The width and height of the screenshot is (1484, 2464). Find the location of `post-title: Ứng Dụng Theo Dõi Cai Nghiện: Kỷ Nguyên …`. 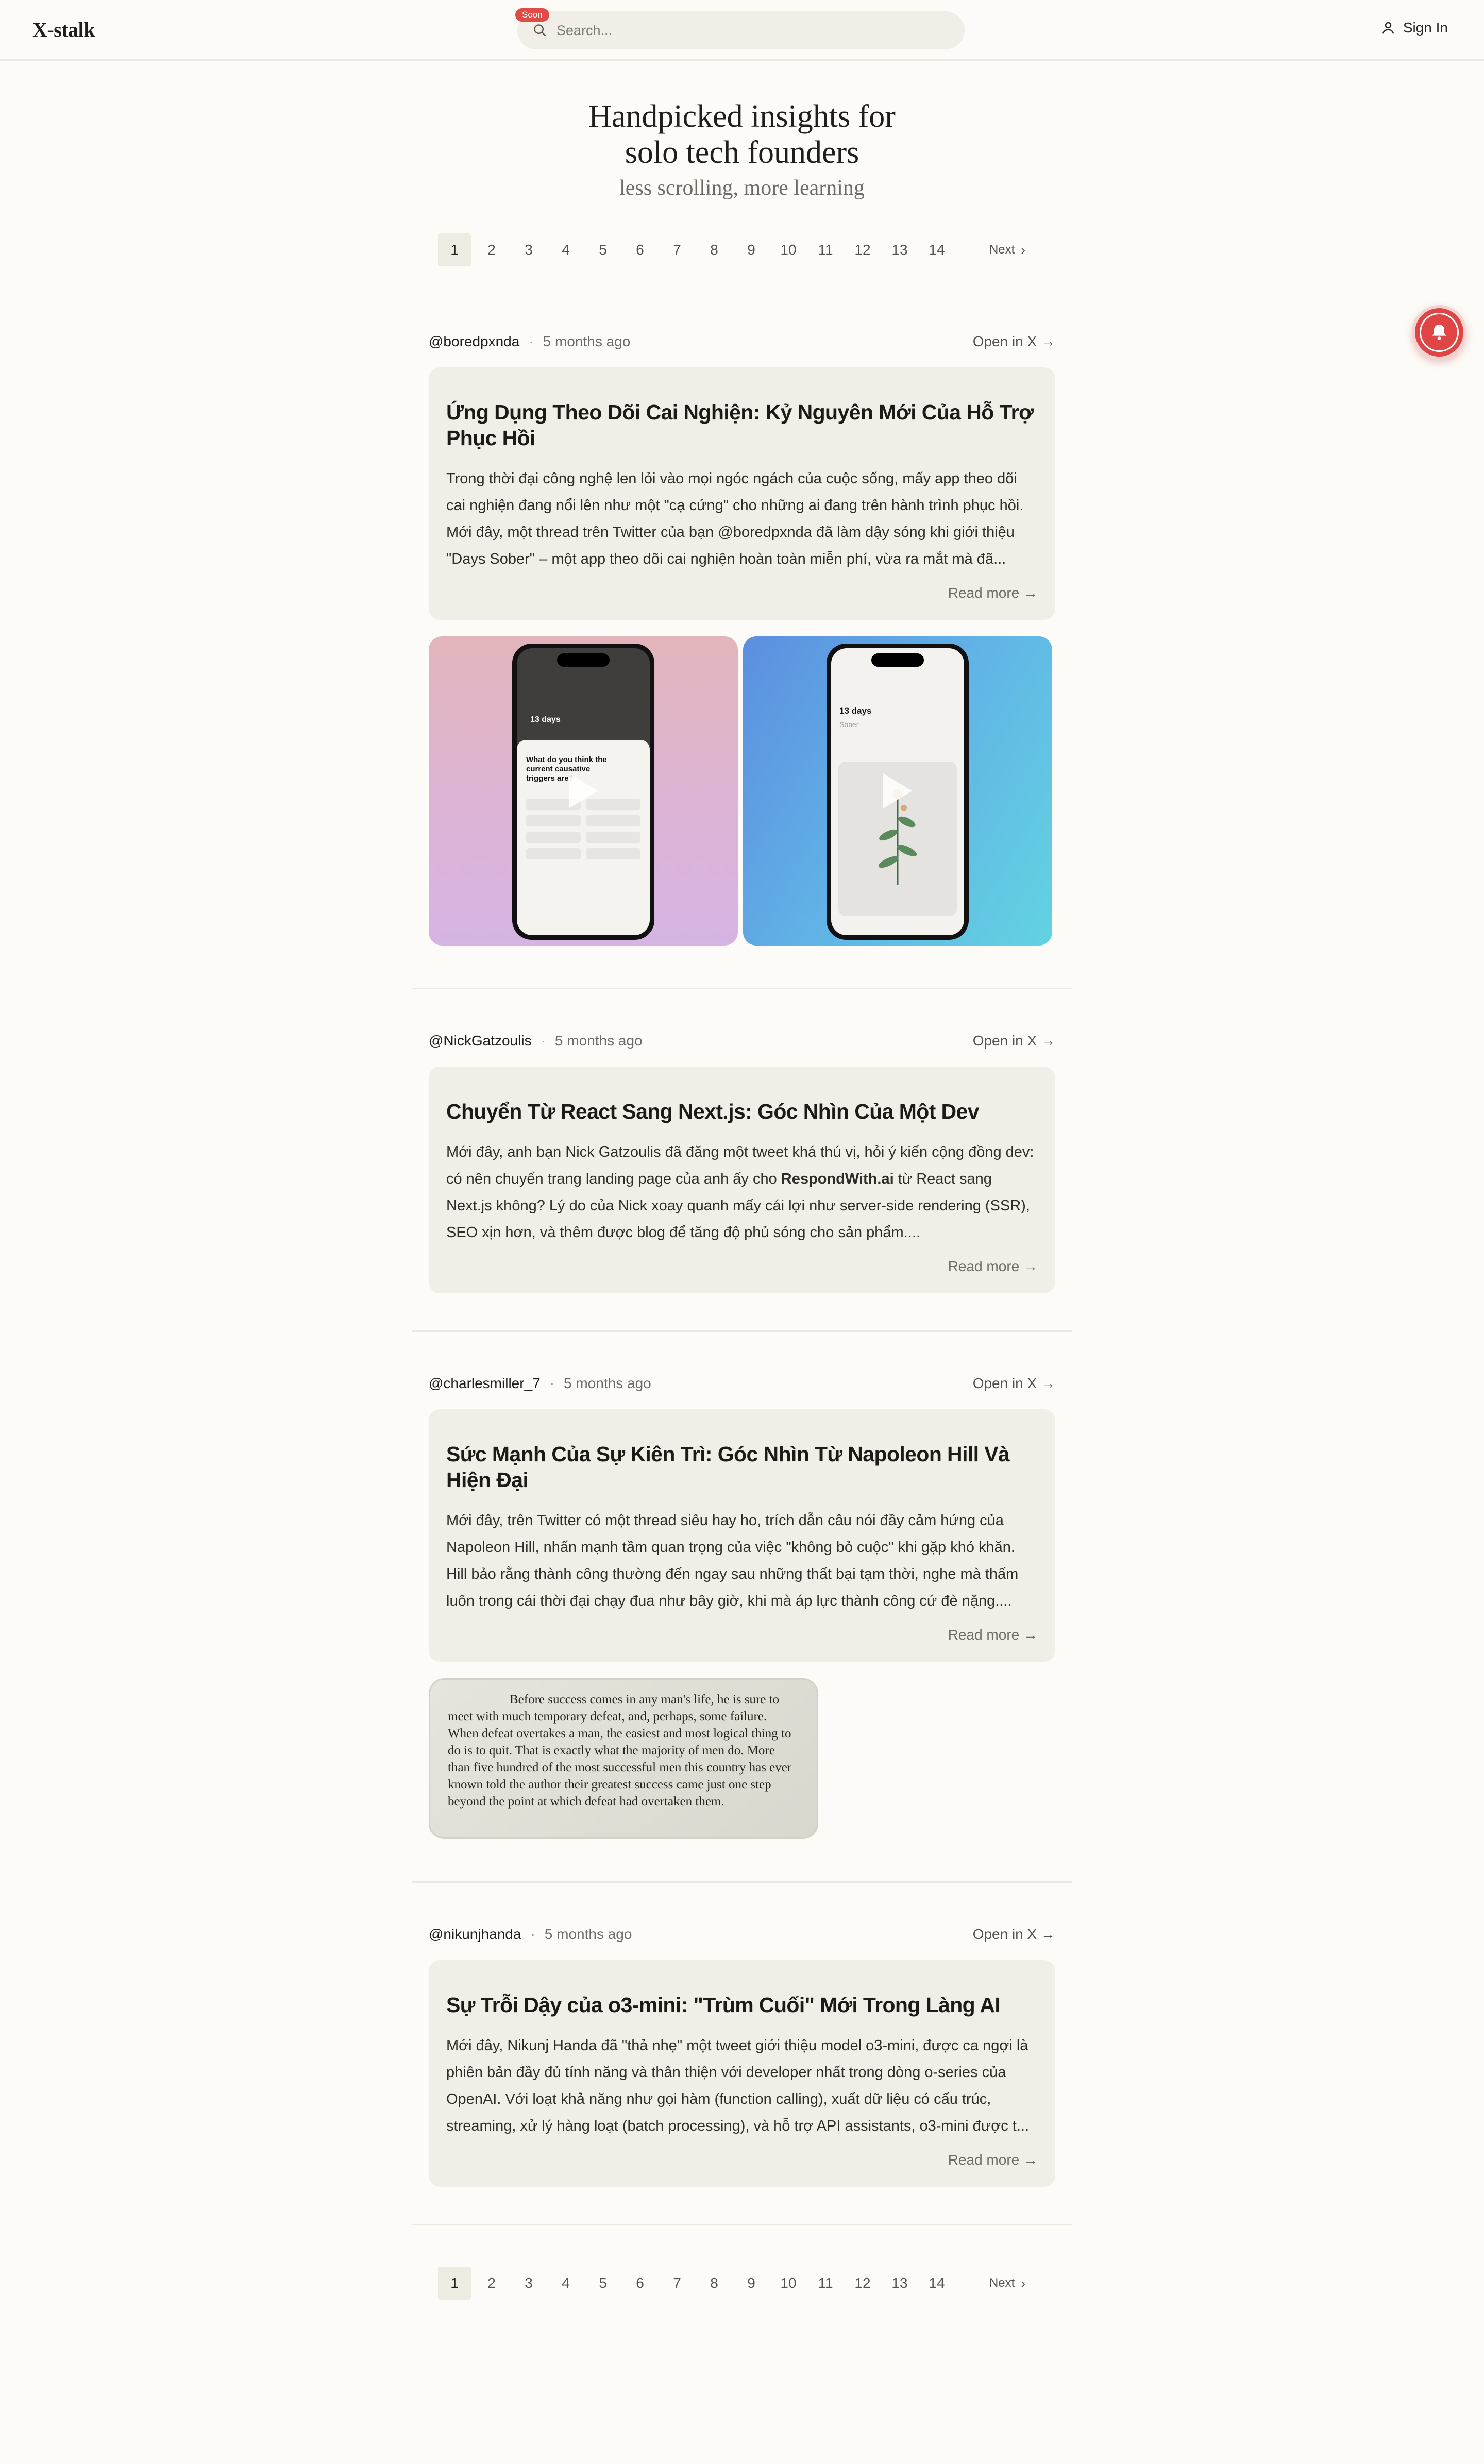

post-title: Ứng Dụng Theo Dõi Cai Nghiện: Kỷ Nguyên … is located at coordinates (742, 425).